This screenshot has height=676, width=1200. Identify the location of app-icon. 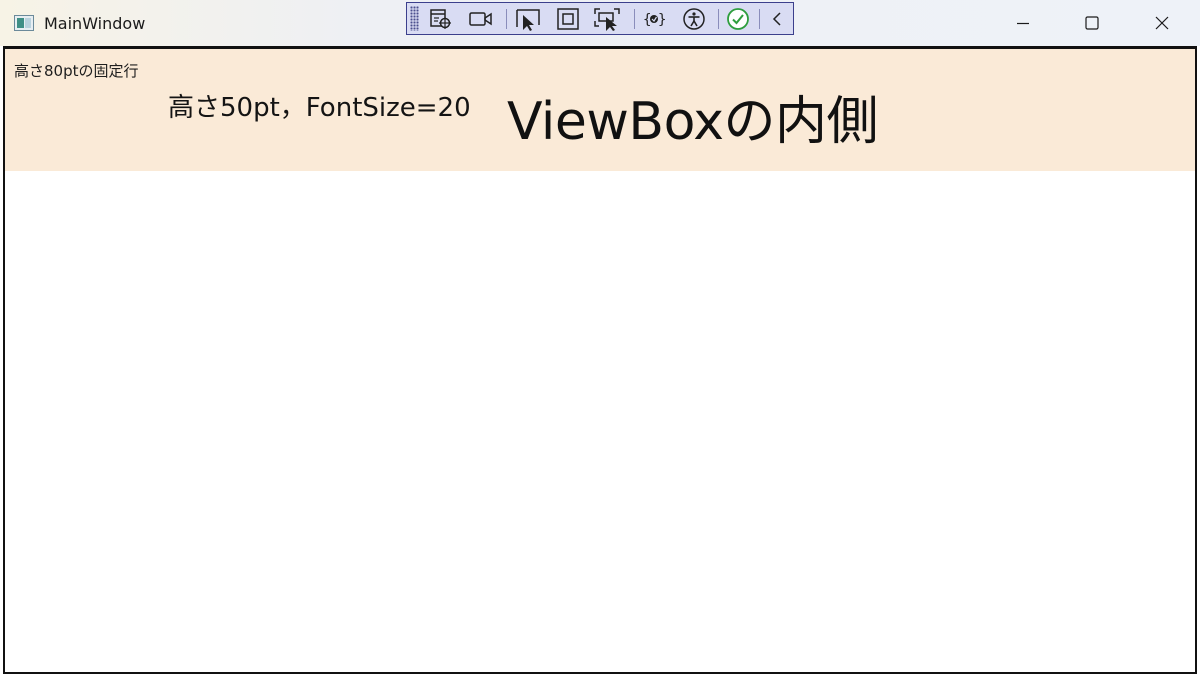
(24, 23).